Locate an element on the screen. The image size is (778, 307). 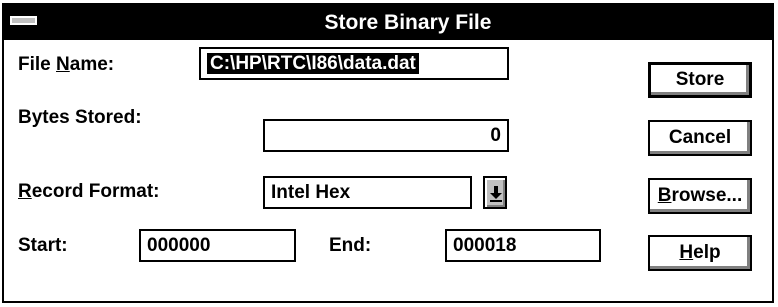
store-button: Store is located at coordinates (700, 80).